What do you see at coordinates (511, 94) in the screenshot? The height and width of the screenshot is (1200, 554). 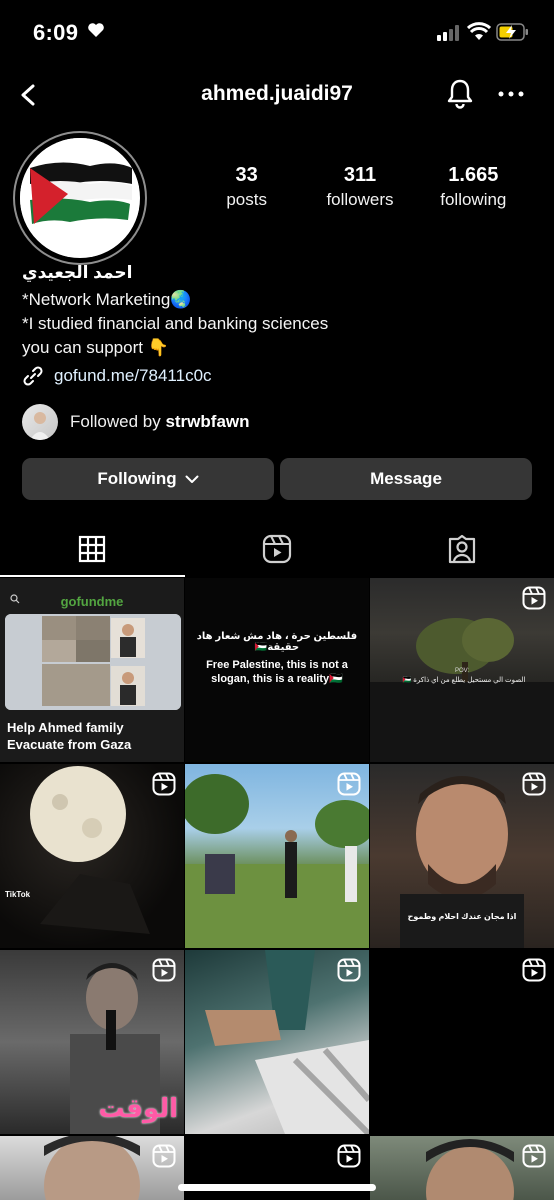 I see `more-options-icon` at bounding box center [511, 94].